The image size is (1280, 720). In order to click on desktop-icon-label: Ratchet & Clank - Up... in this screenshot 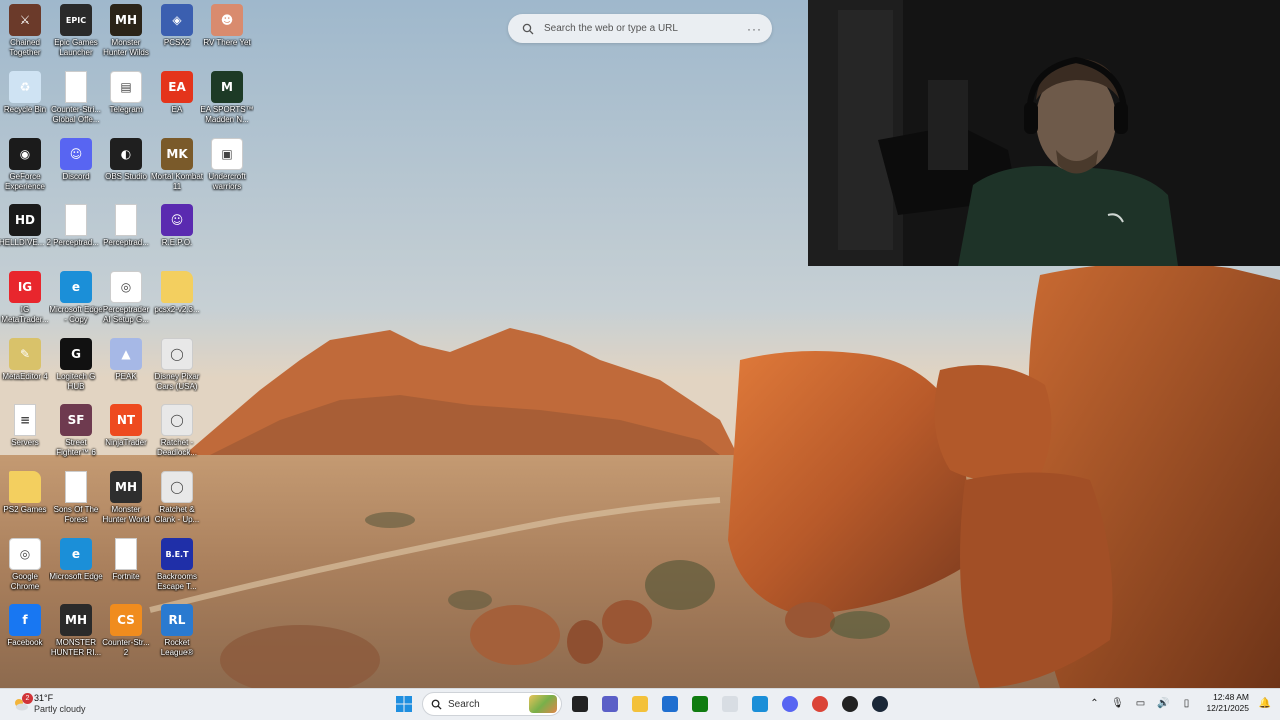, I will do `click(177, 514)`.